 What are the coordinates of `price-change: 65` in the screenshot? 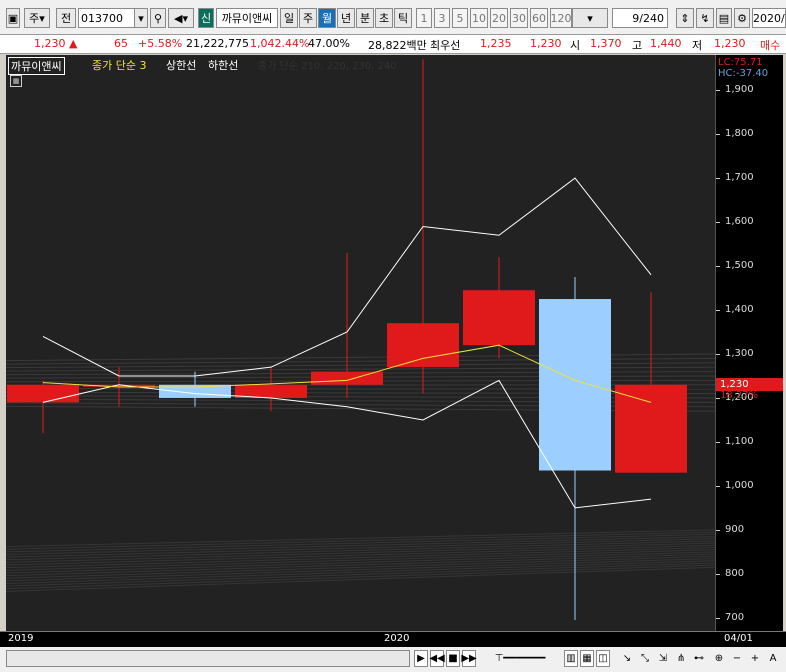 It's located at (121, 43).